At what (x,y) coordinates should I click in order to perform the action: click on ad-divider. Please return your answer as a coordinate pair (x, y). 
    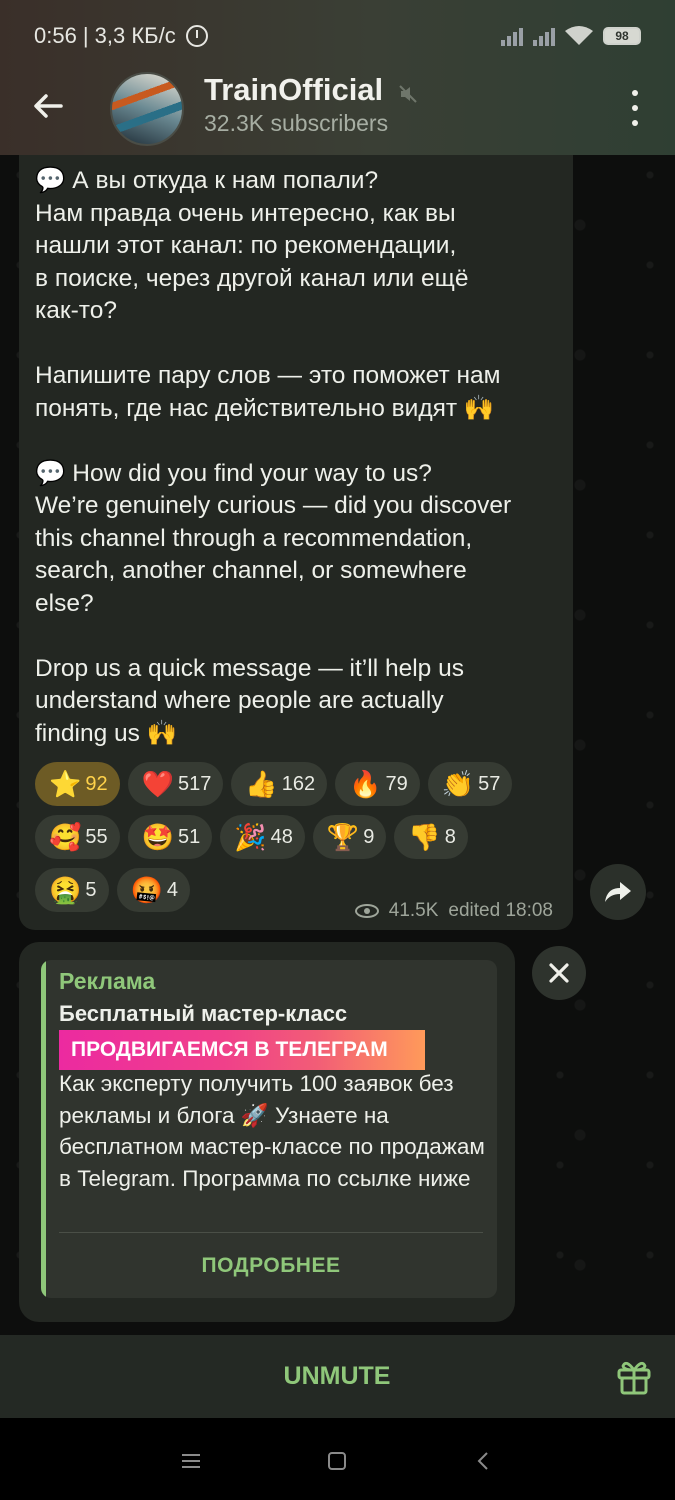
    Looking at the image, I should click on (271, 1232).